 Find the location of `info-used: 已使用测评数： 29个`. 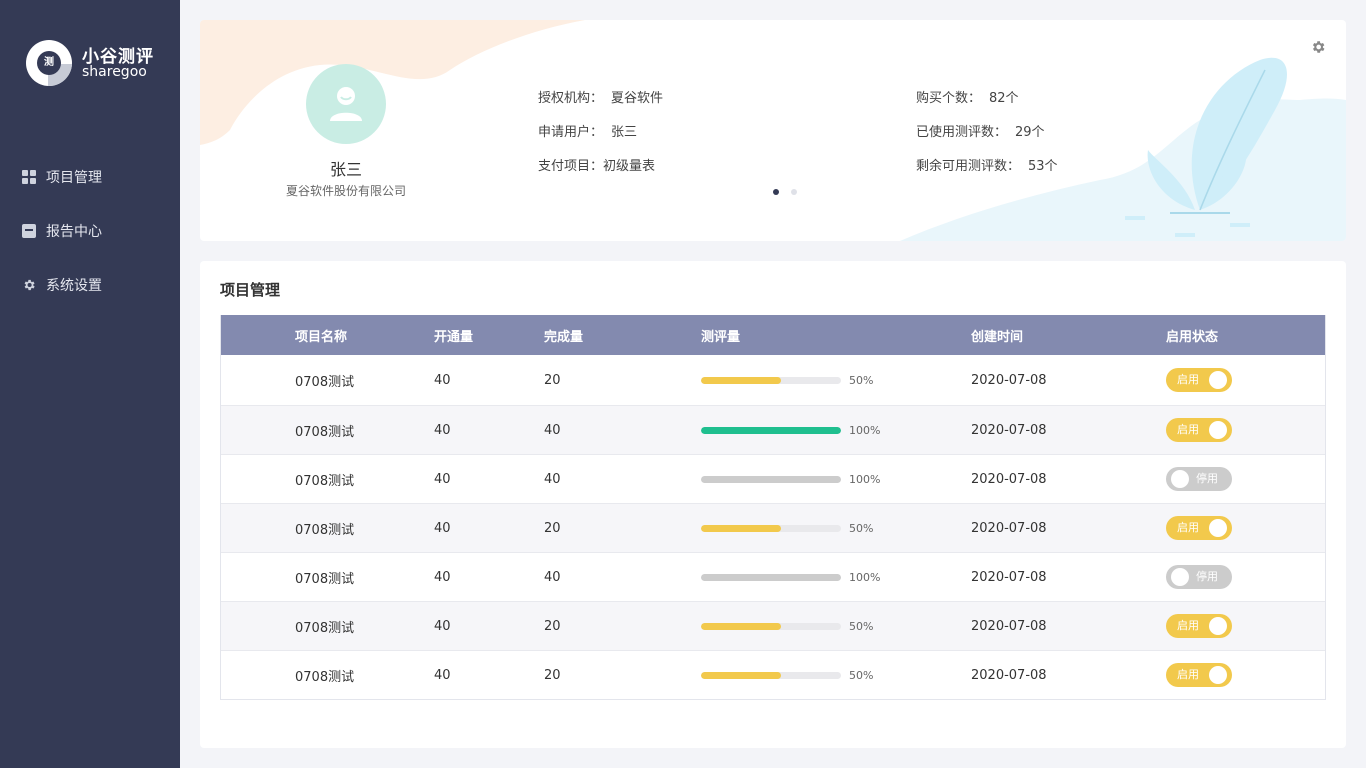

info-used: 已使用测评数： 29个 is located at coordinates (980, 130).